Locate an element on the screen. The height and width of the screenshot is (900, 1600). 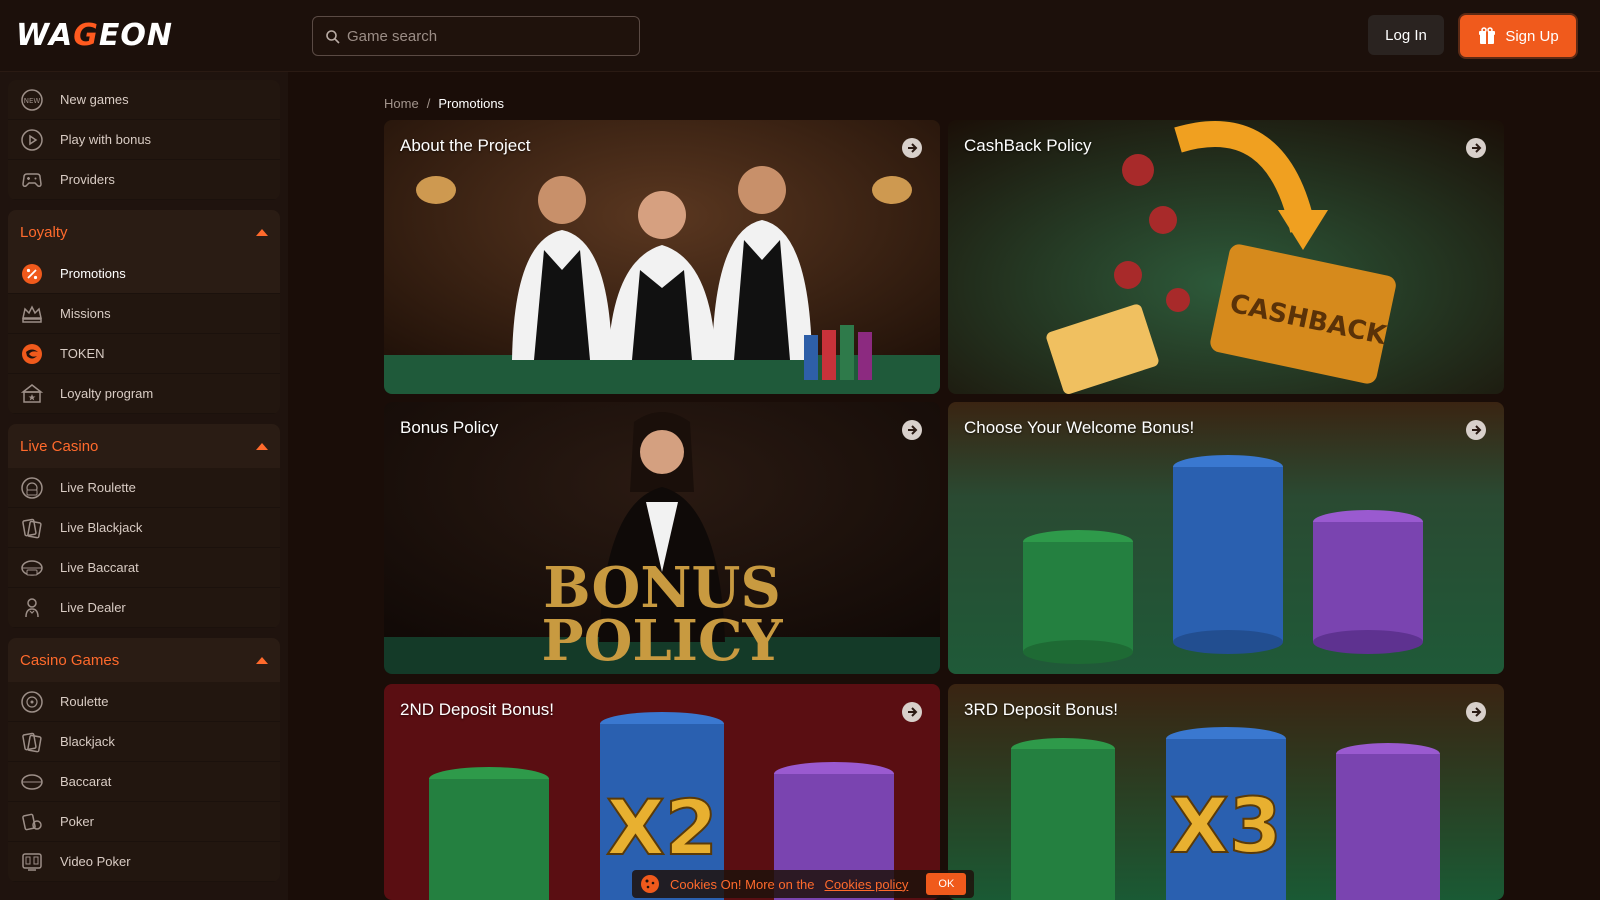
building-star-icon is located at coordinates (32, 393).